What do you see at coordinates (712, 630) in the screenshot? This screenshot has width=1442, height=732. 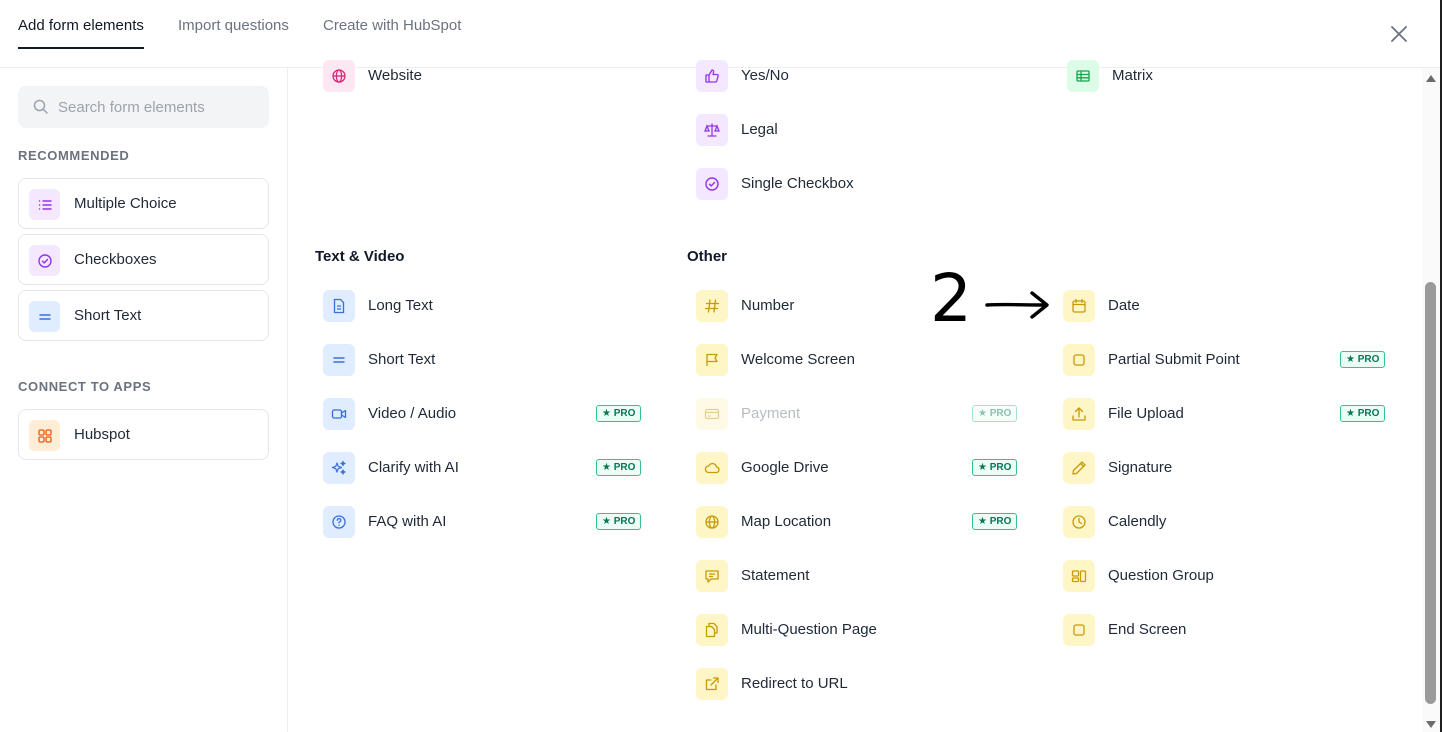 I see `pages-icon` at bounding box center [712, 630].